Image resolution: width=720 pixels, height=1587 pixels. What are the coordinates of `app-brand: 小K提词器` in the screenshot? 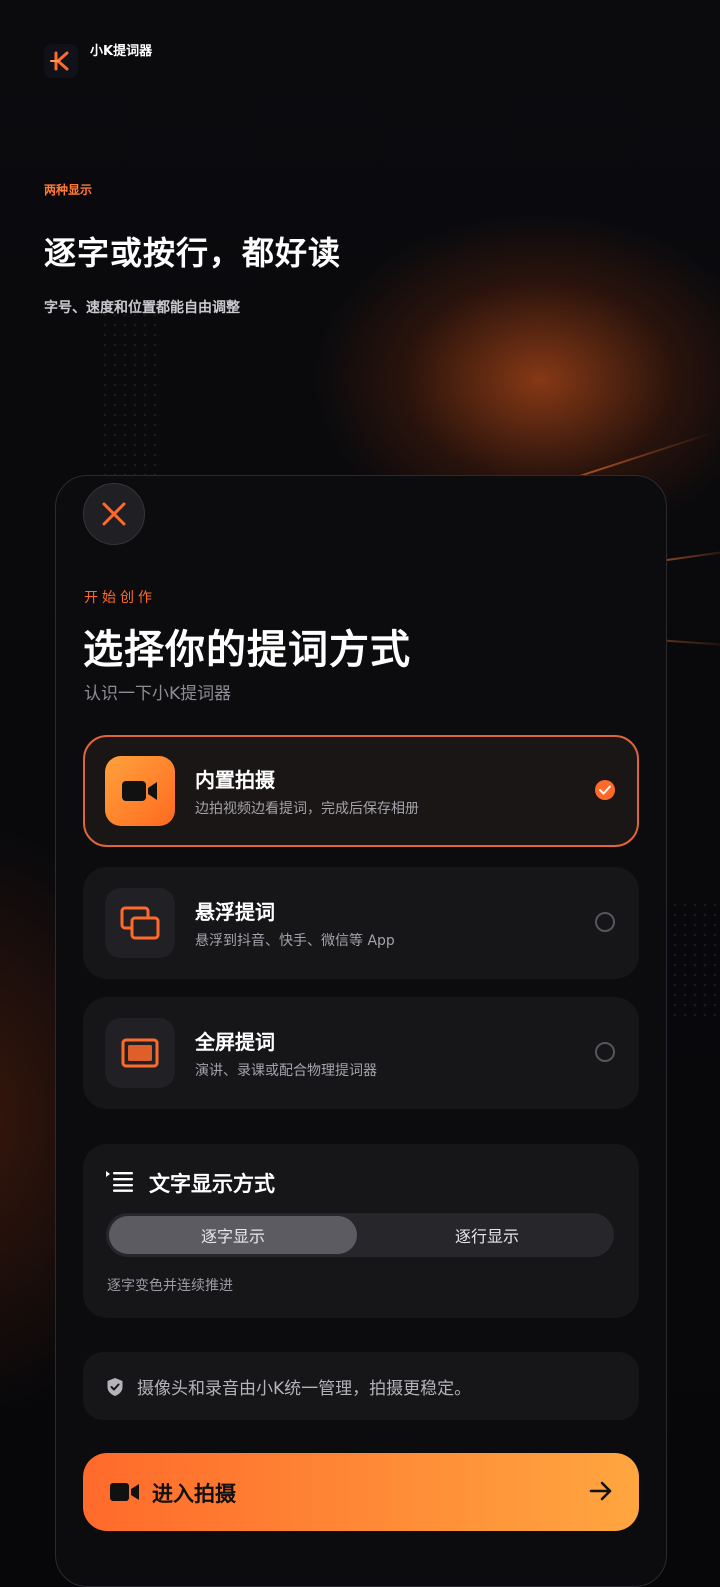 It's located at (98, 61).